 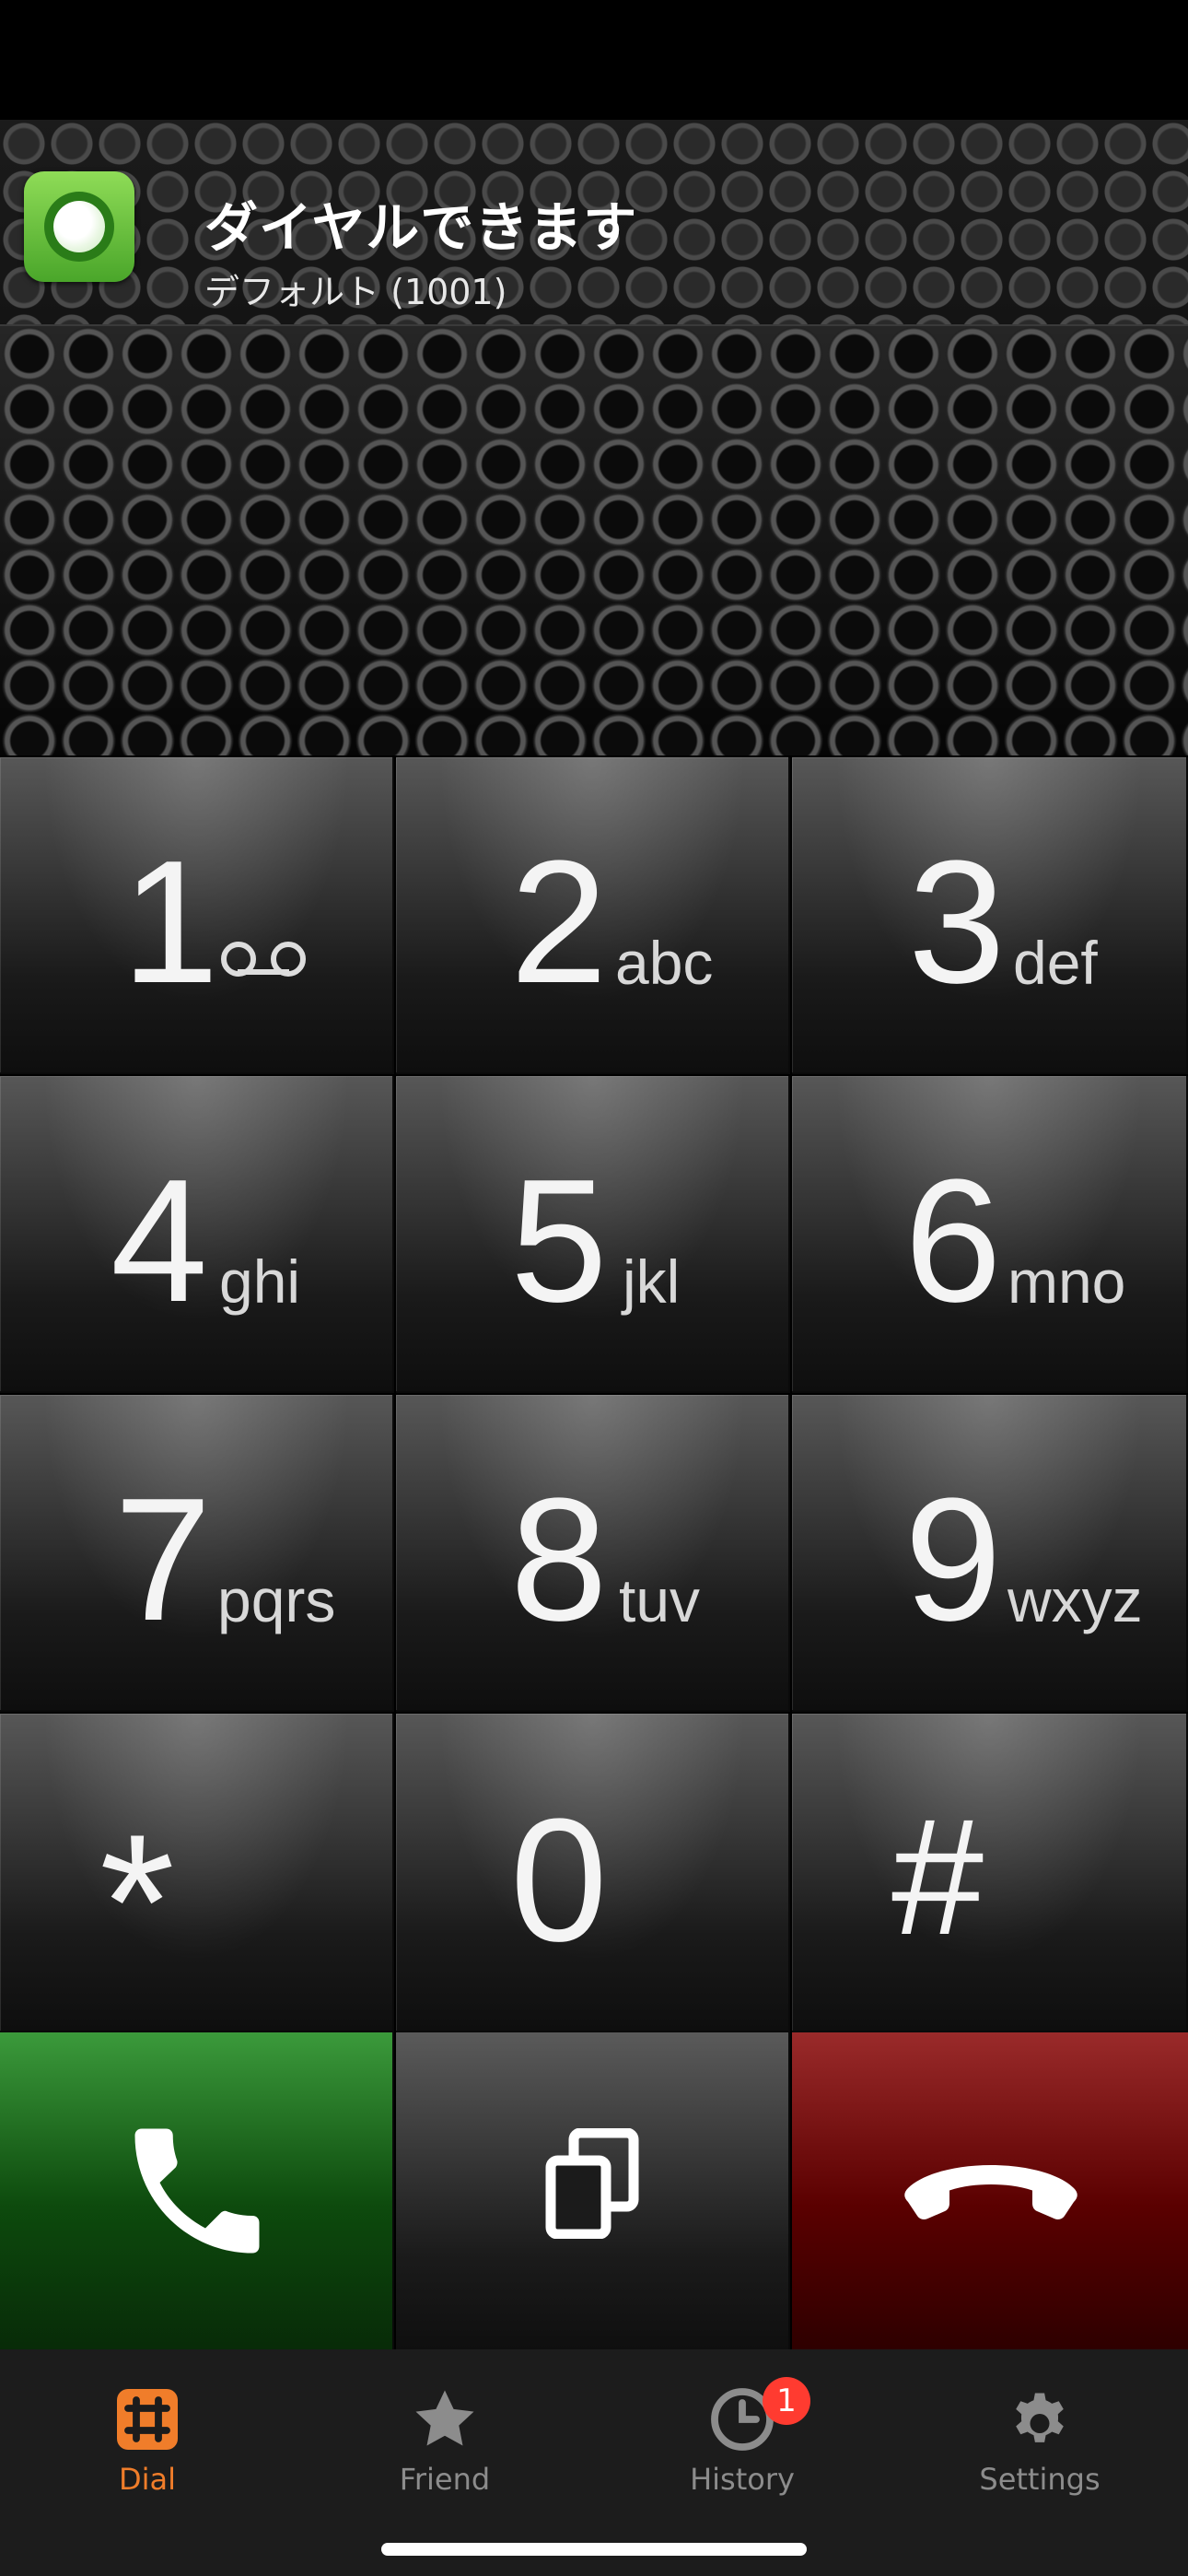 I want to click on key-digit: 3, so click(x=957, y=923).